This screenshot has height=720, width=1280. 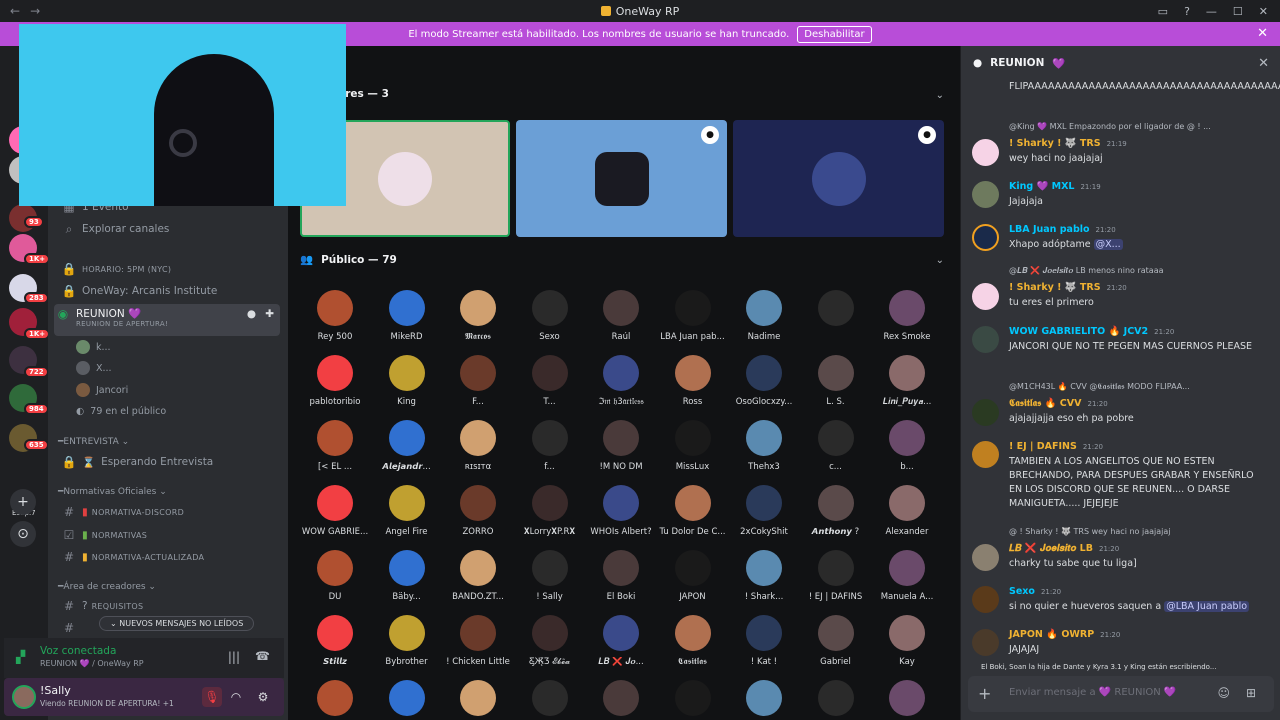 What do you see at coordinates (23, 534) in the screenshot?
I see `discover-icon: ⊙` at bounding box center [23, 534].